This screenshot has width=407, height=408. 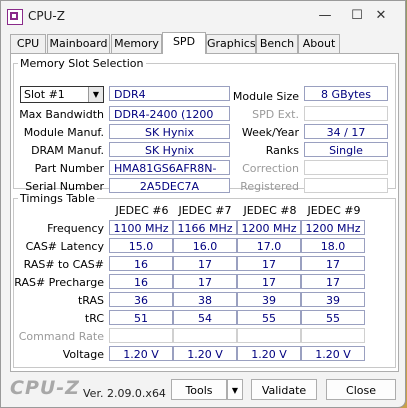 What do you see at coordinates (205, 245) in the screenshot?
I see `timing-cell: 16.0` at bounding box center [205, 245].